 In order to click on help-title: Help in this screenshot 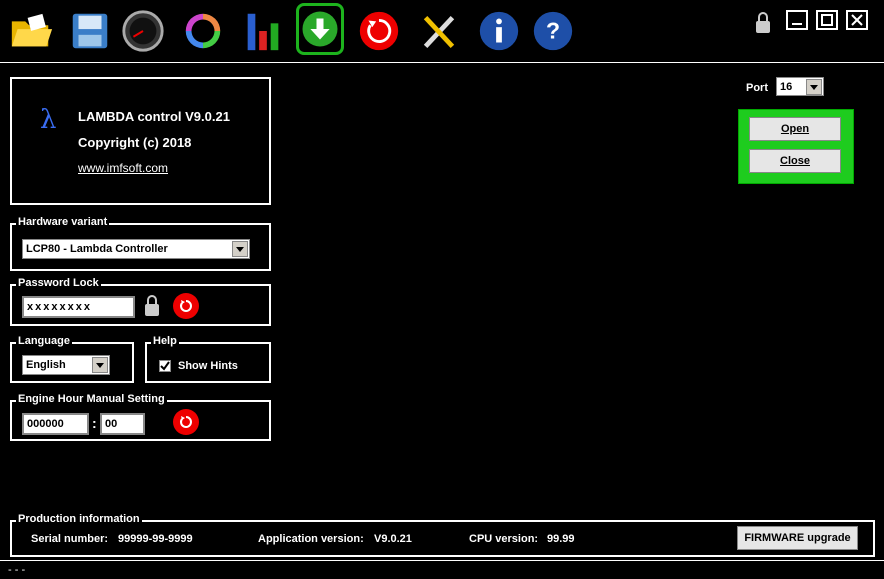, I will do `click(165, 341)`.